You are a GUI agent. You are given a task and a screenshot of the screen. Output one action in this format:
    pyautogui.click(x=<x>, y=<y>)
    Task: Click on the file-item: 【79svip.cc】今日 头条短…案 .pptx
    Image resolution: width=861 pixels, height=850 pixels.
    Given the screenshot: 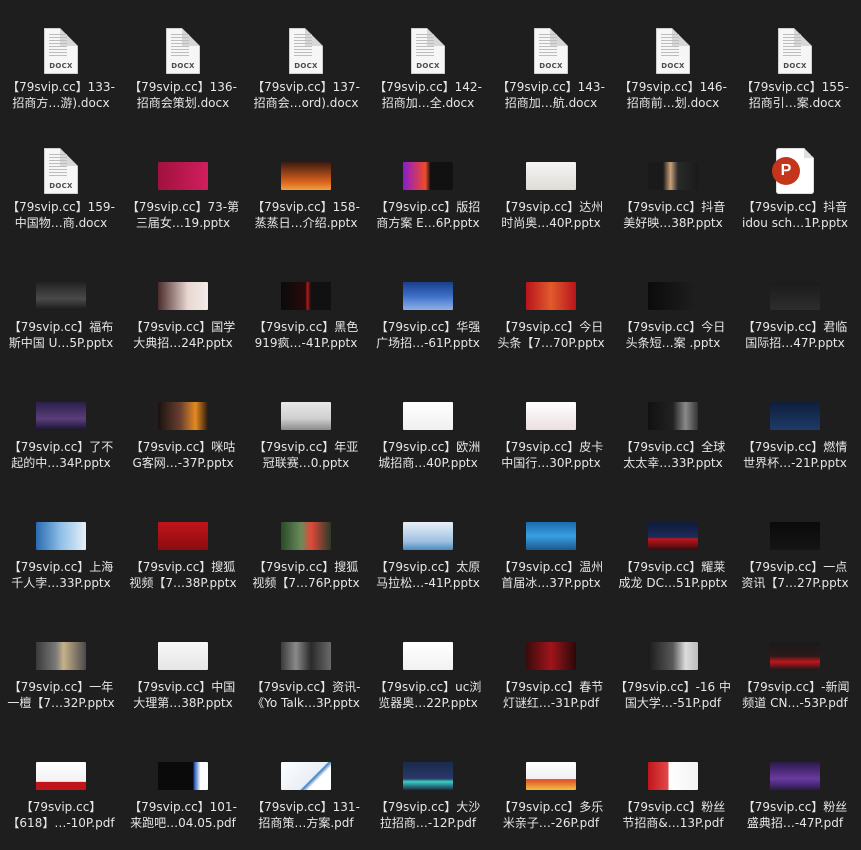 What is the action you would take?
    pyautogui.click(x=673, y=310)
    